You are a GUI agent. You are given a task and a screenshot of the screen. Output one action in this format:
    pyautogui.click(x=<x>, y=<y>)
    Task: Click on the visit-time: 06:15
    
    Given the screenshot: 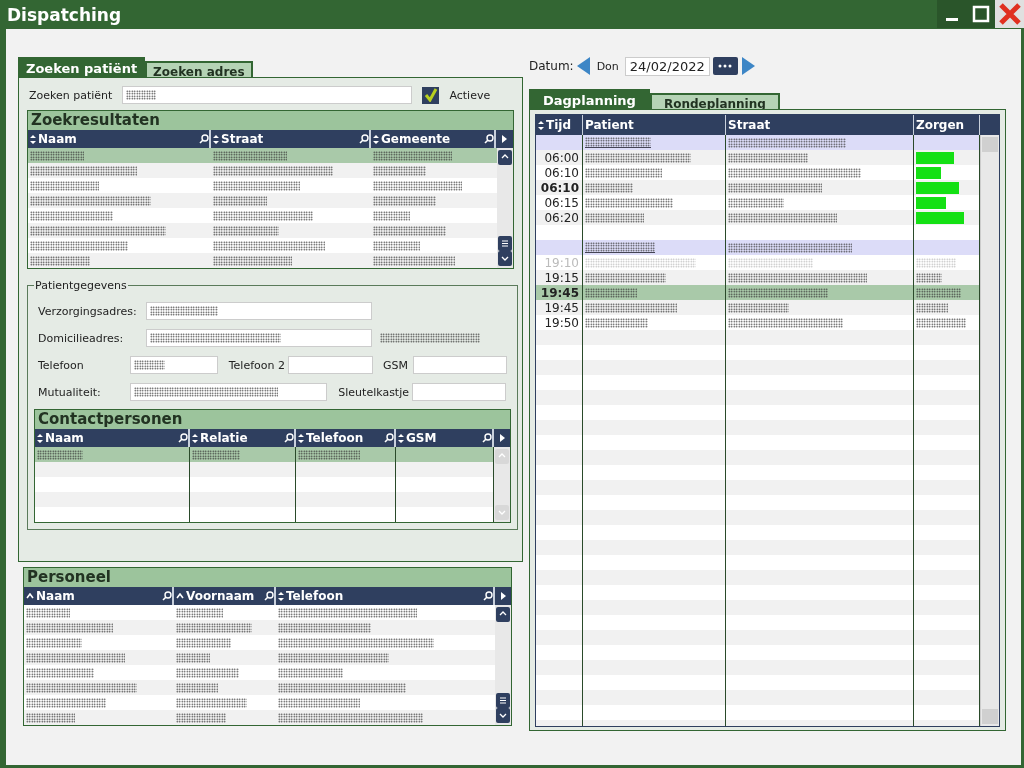 What is the action you would take?
    pyautogui.click(x=561, y=202)
    